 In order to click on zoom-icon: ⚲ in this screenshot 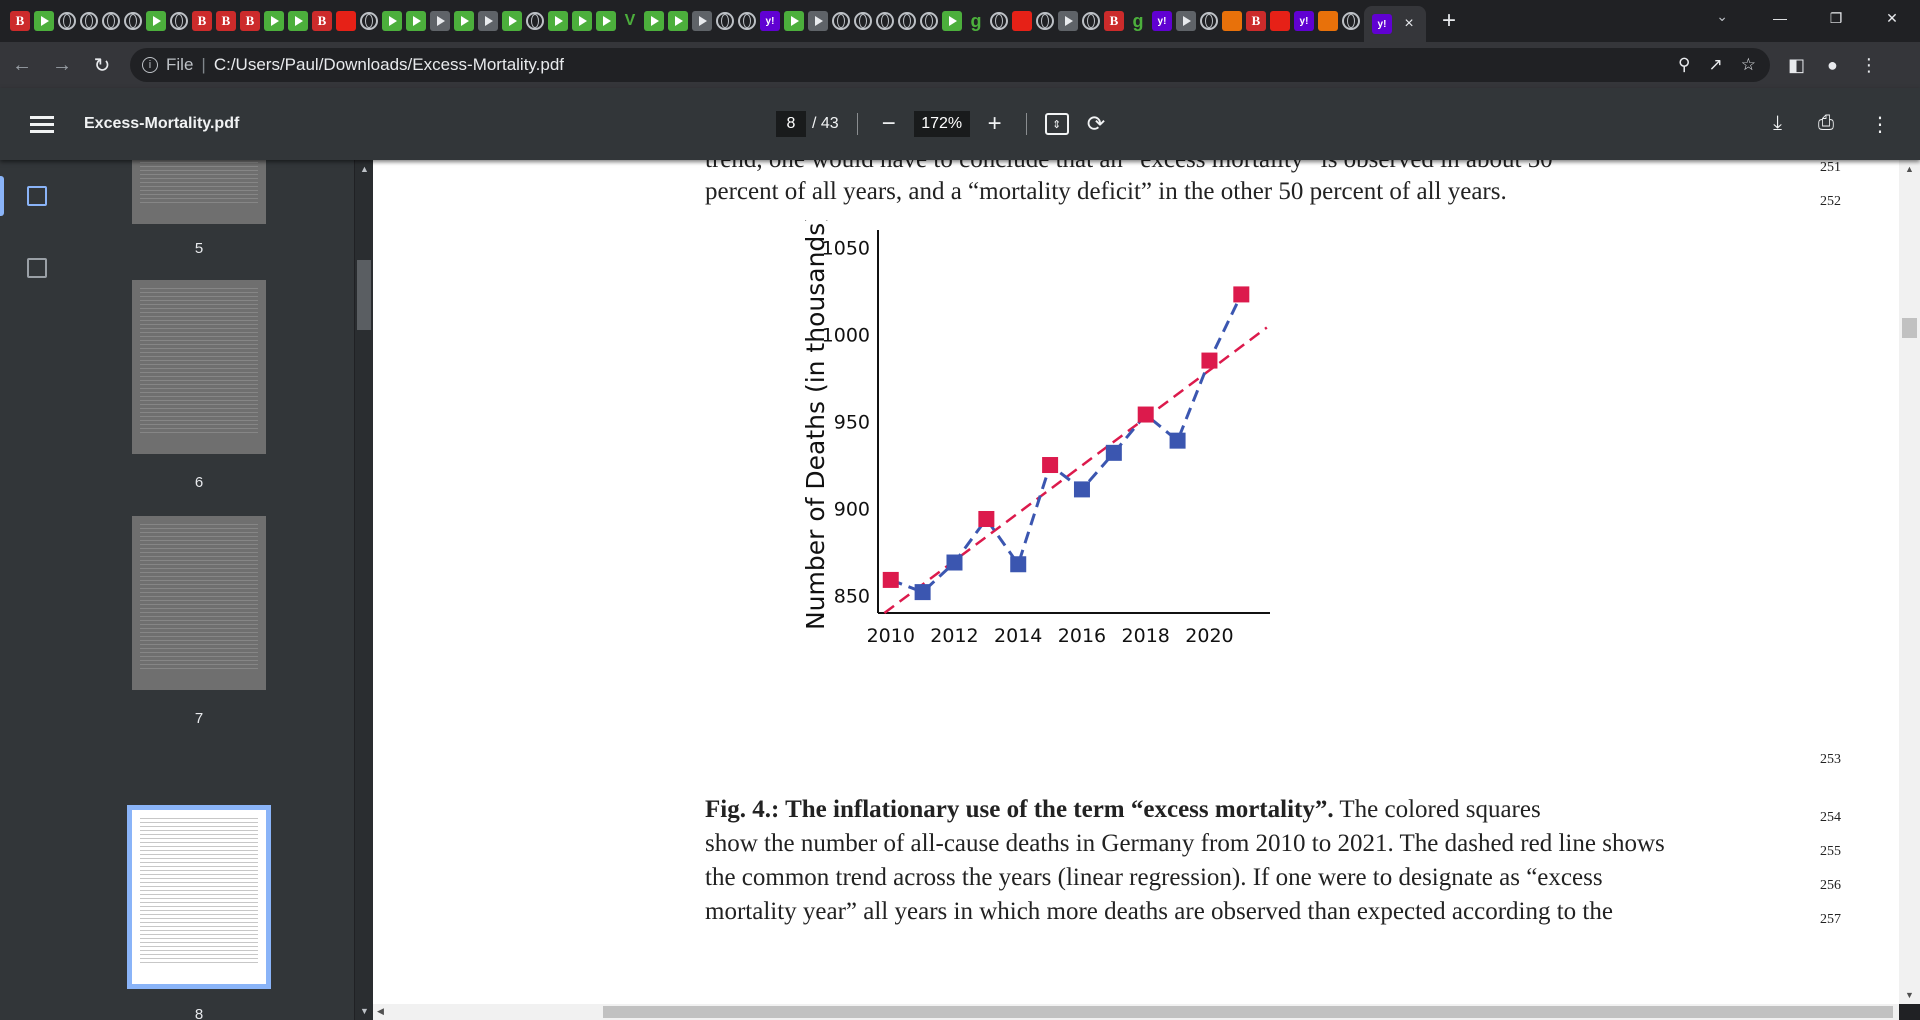, I will do `click(1684, 65)`.